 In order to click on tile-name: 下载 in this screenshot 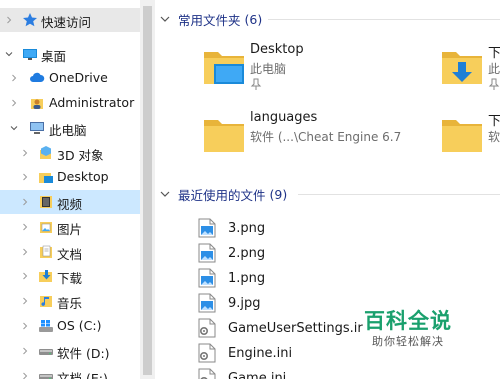, I will do `click(494, 121)`.